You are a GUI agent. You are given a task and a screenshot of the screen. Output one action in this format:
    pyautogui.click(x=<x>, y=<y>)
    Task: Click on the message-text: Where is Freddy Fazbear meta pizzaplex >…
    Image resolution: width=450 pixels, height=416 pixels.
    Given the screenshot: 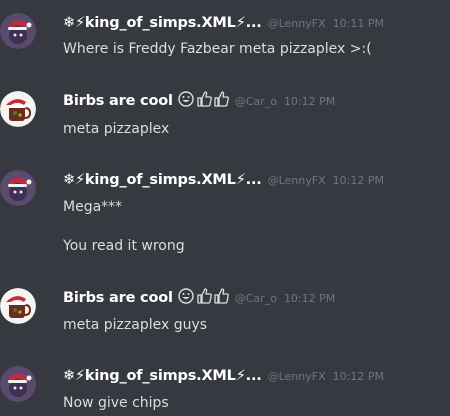 What is the action you would take?
    pyautogui.click(x=217, y=49)
    